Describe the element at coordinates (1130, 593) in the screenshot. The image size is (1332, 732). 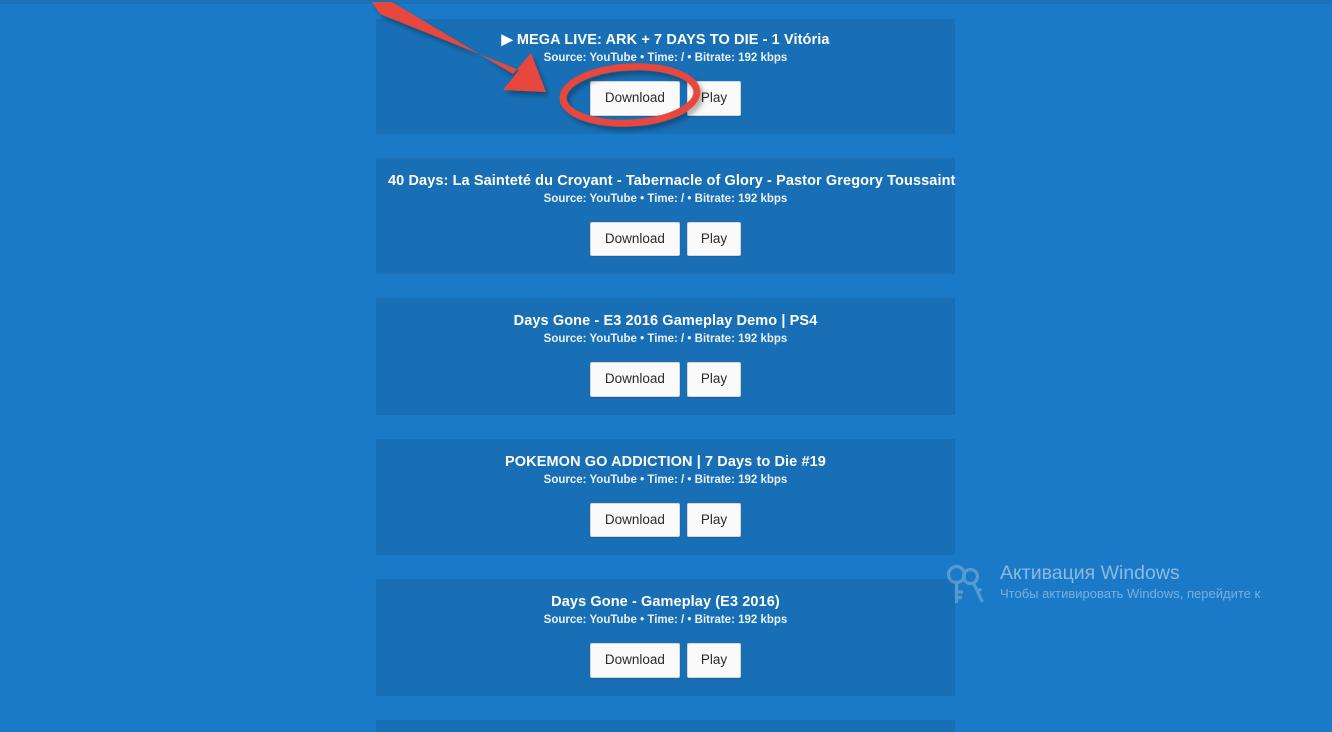
I see `watermark-subtitle: Чтобы активировать Windows, перейдите к` at that location.